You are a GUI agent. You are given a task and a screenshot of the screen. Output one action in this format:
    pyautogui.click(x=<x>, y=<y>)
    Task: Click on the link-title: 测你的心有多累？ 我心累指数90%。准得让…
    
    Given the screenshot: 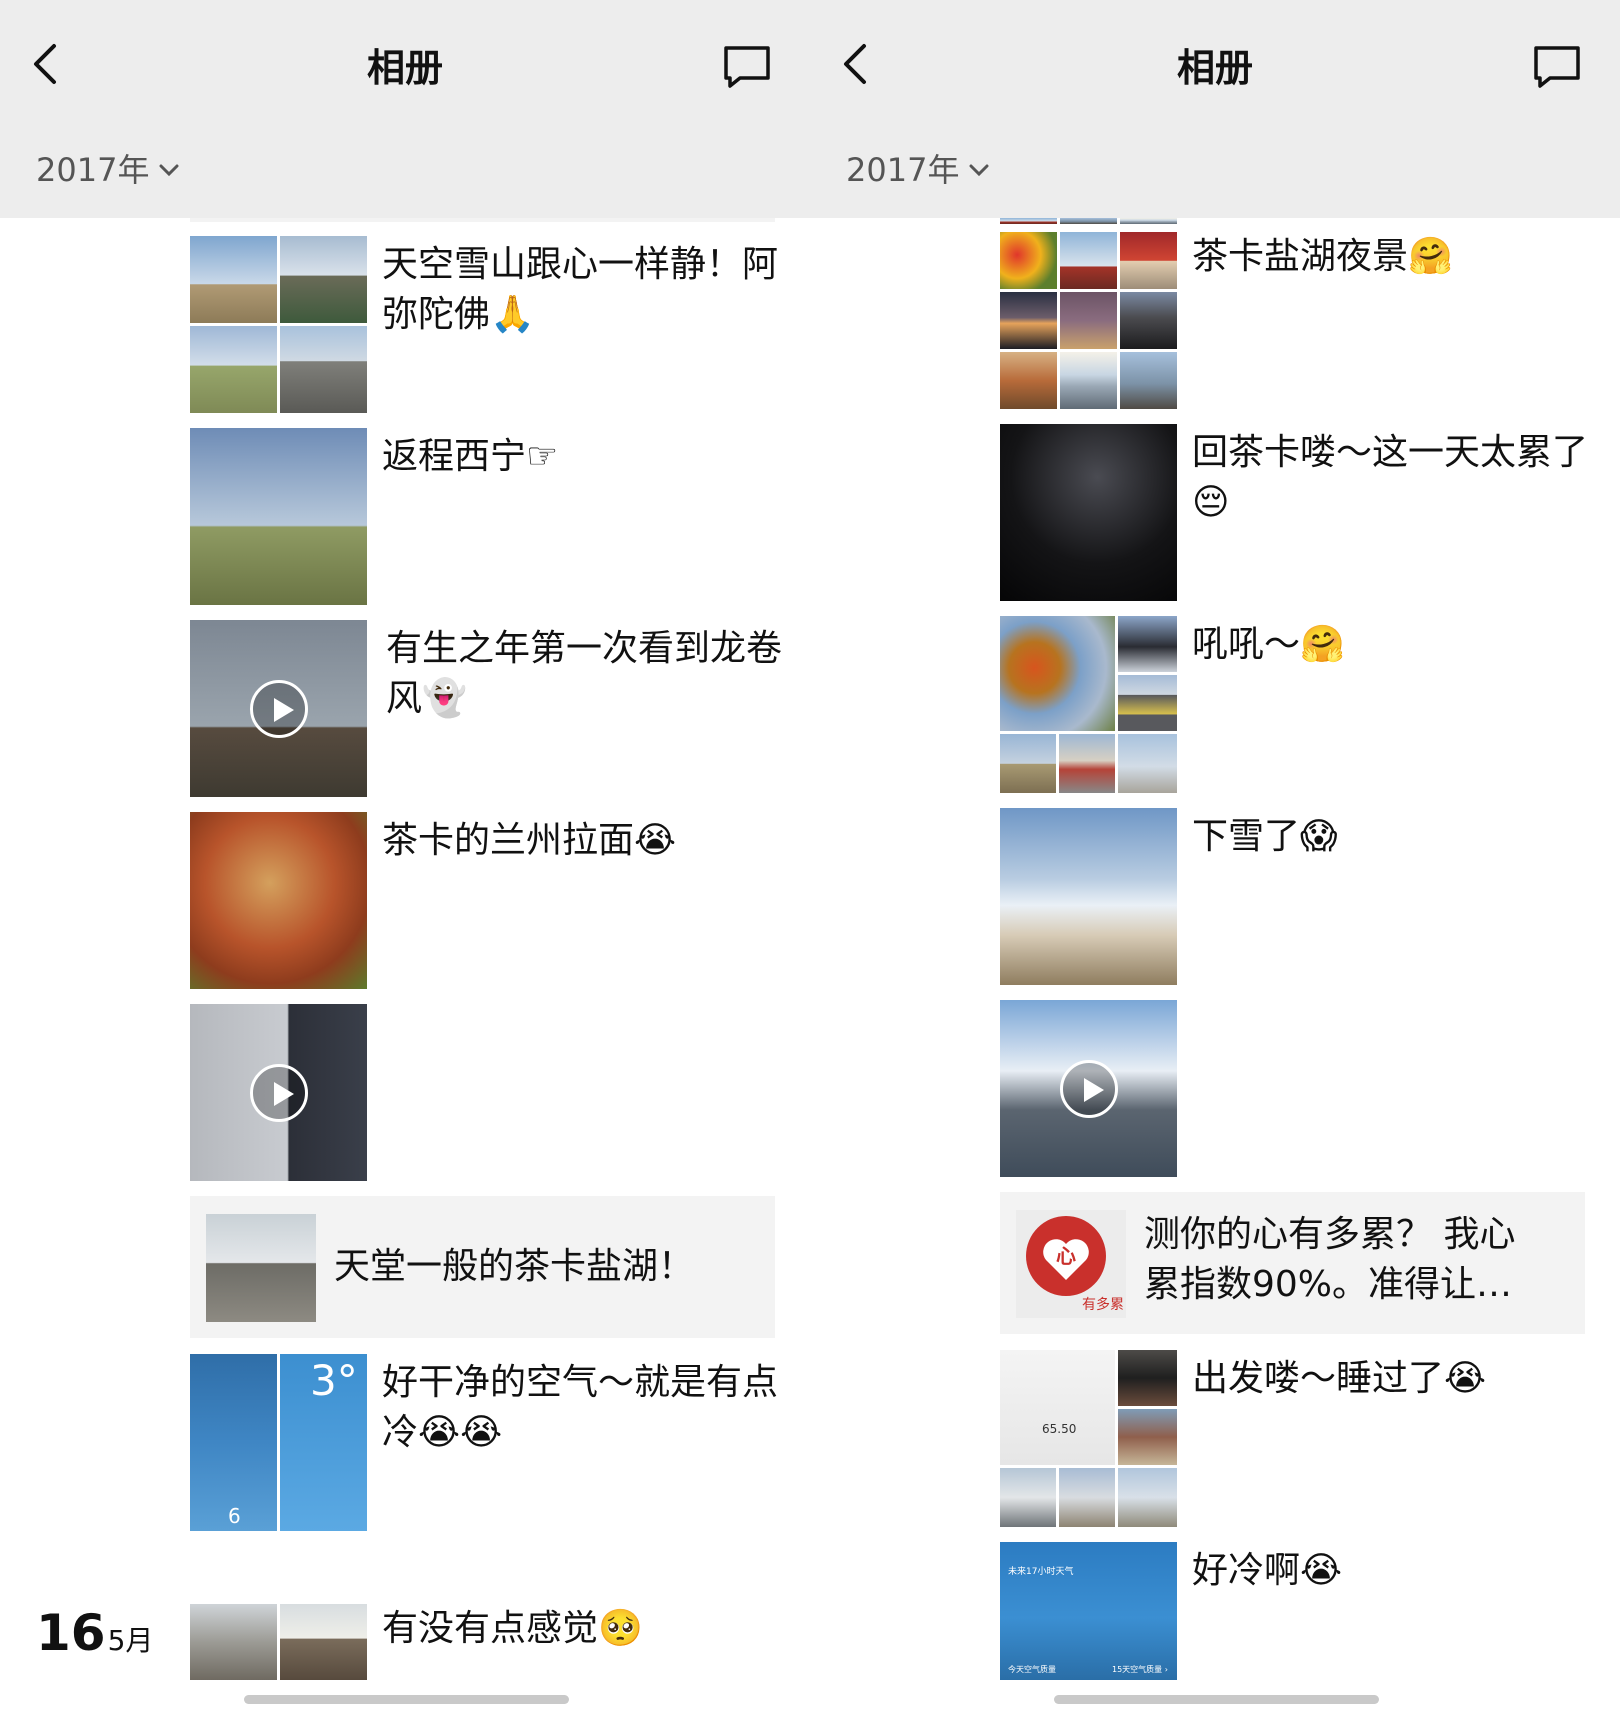 What is the action you would take?
    pyautogui.click(x=1330, y=1259)
    